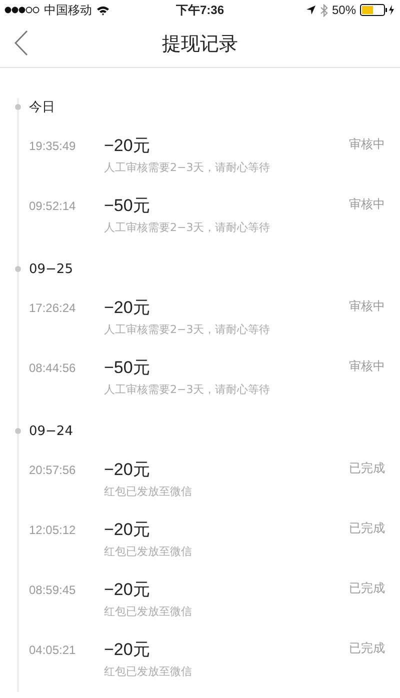  Describe the element at coordinates (378, 10) in the screenshot. I see `battery-icon` at that location.